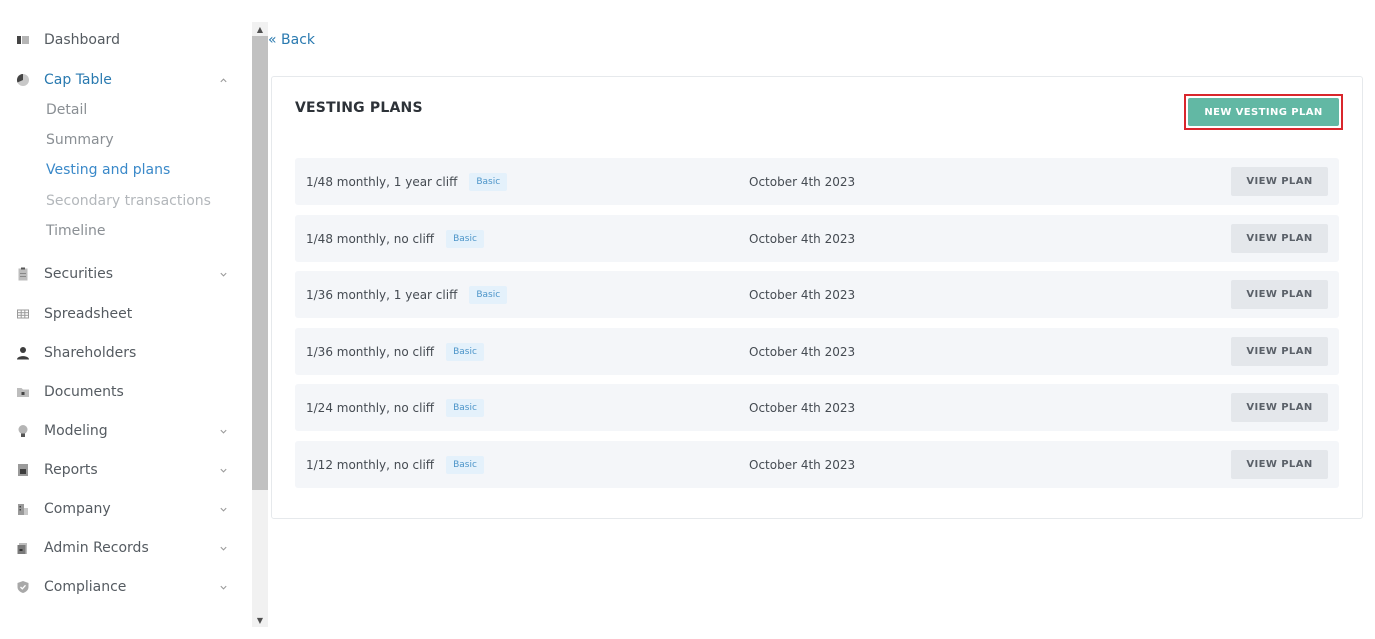 The width and height of the screenshot is (1375, 639). I want to click on sidebar-item-compliance: Compliance, so click(126, 587).